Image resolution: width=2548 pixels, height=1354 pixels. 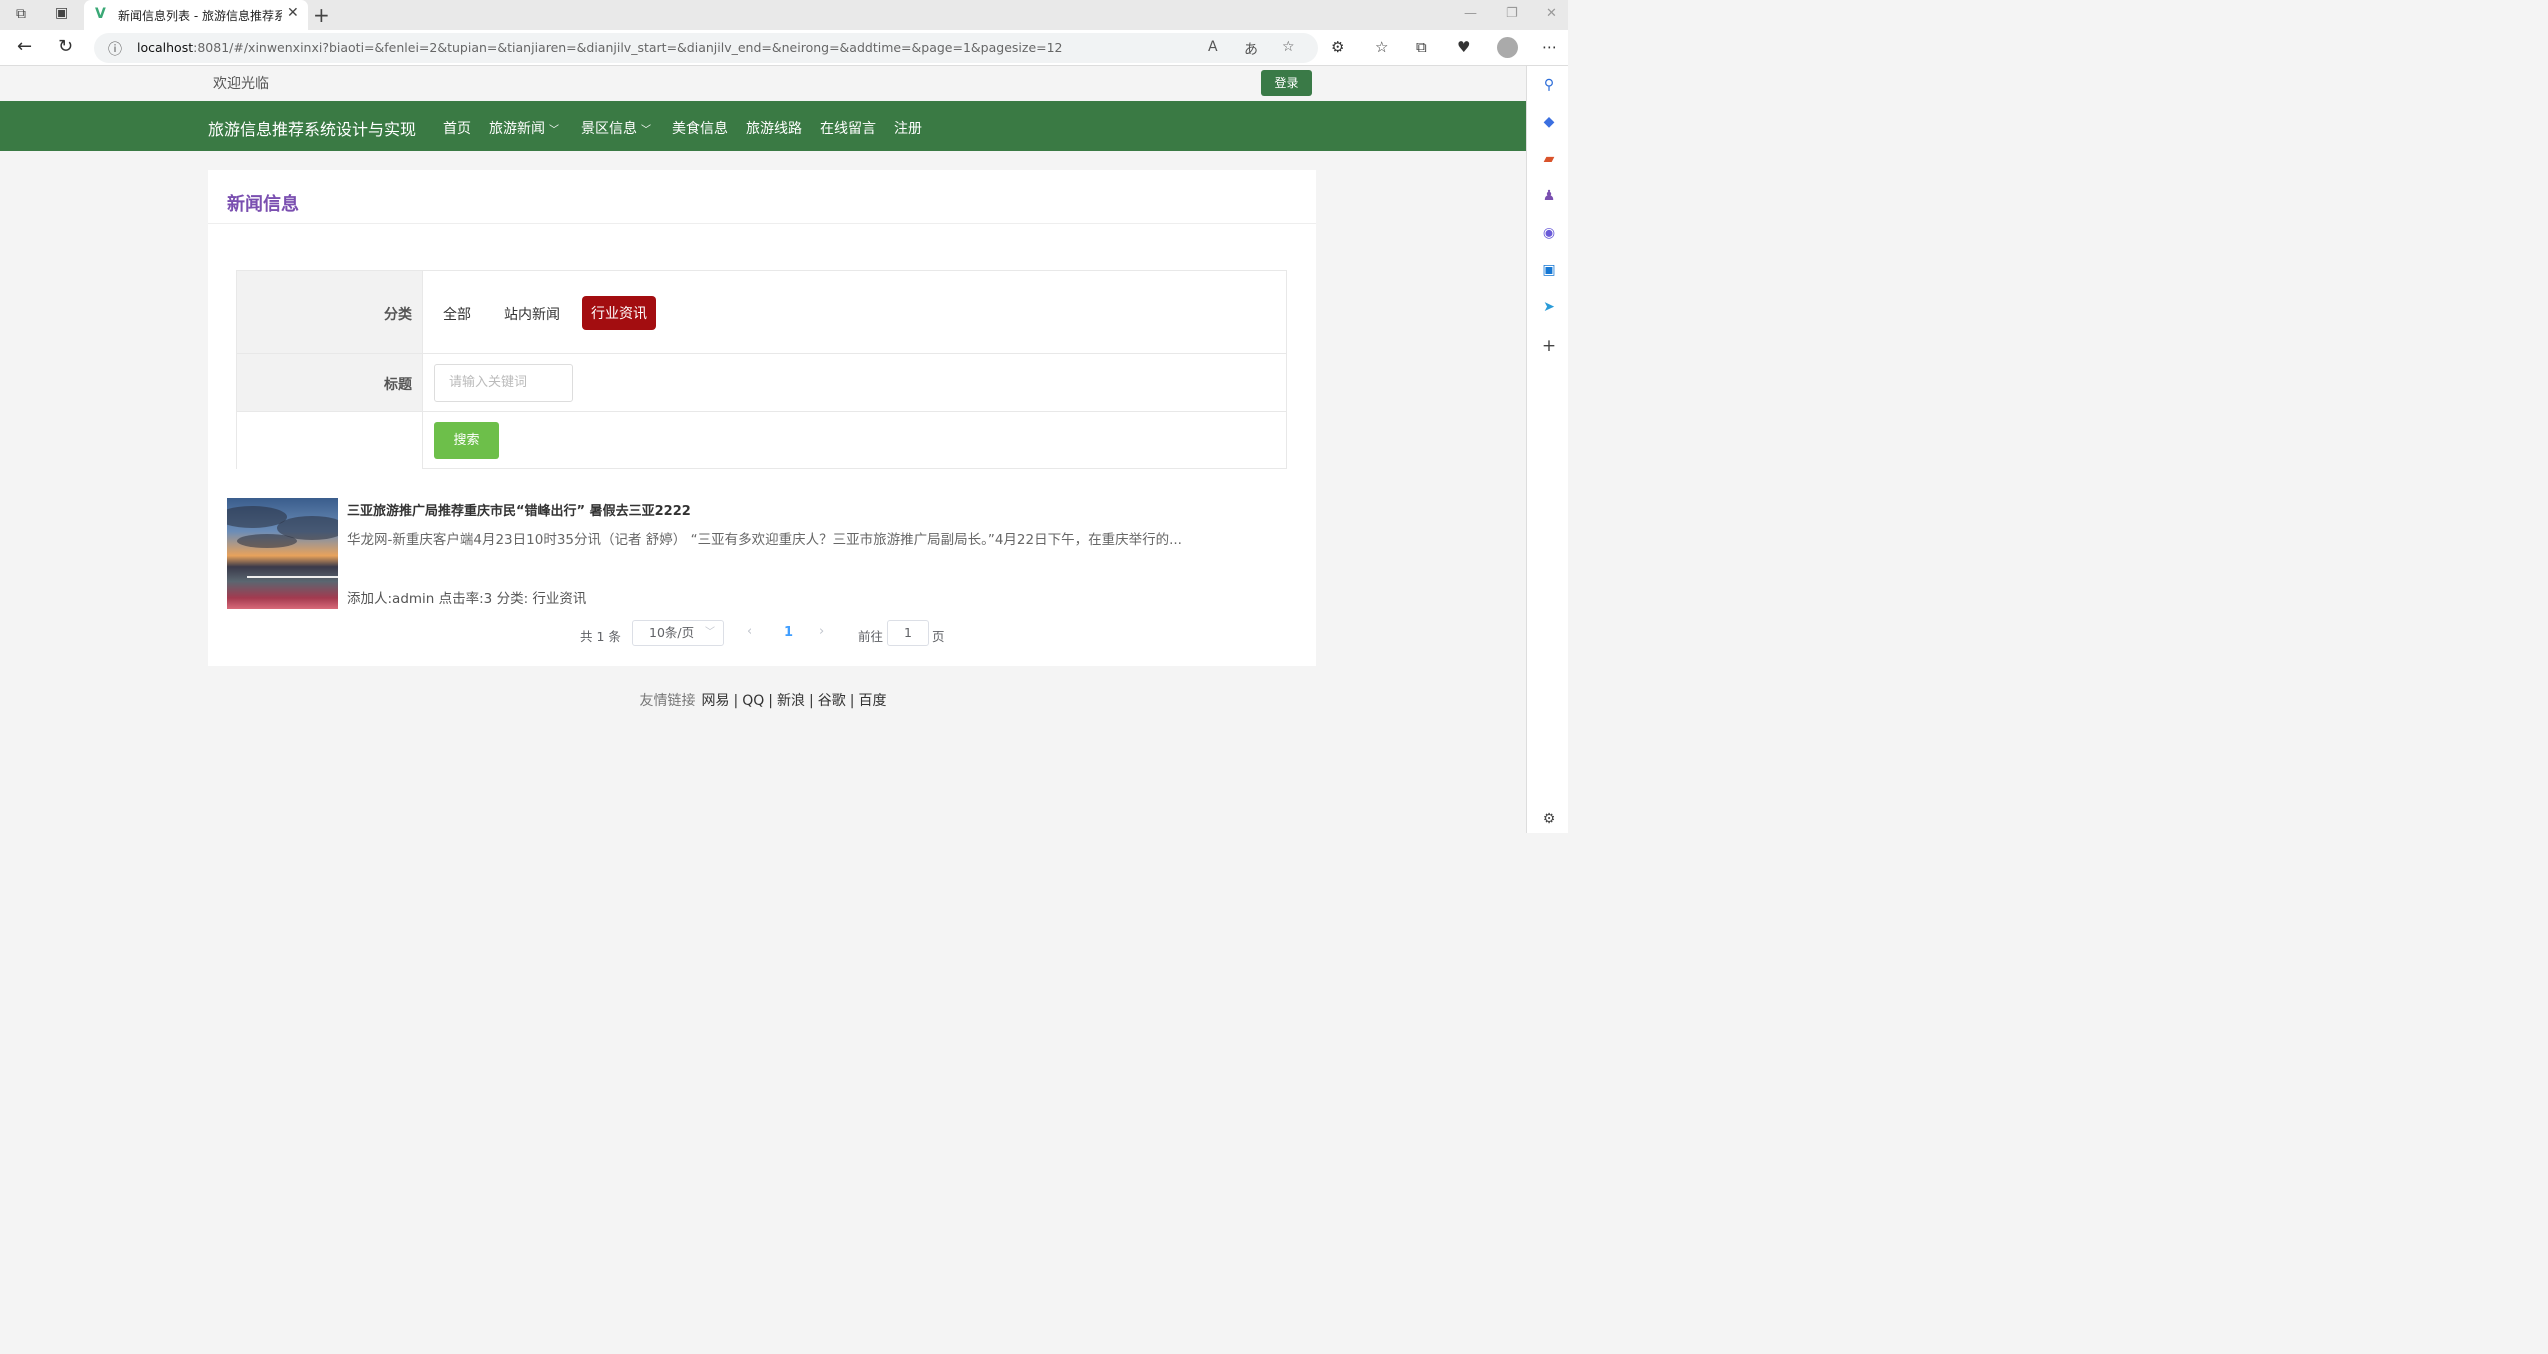 I want to click on keyword-input: 请输入关键词, so click(x=503, y=383).